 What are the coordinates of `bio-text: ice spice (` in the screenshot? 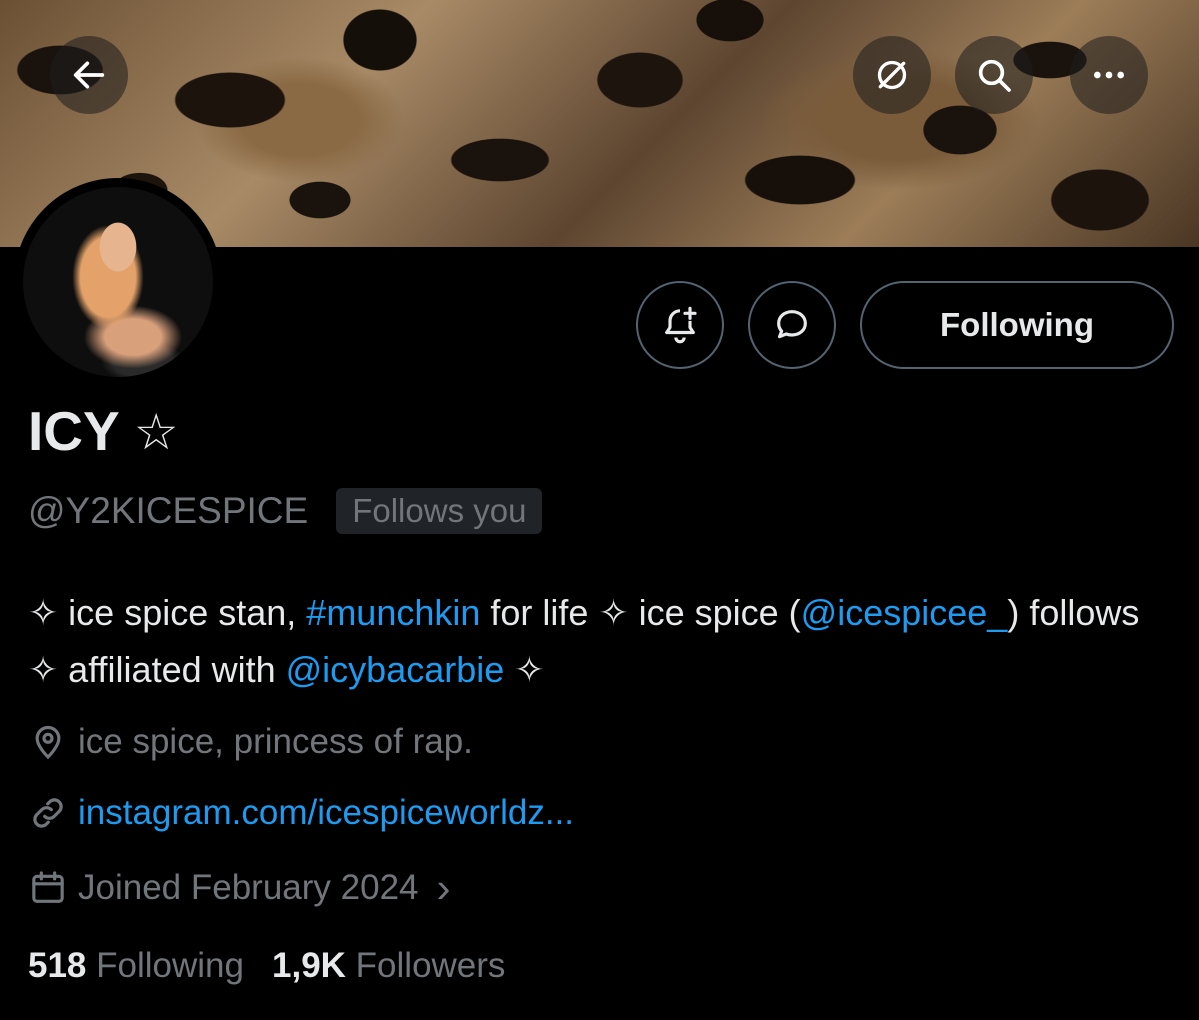 It's located at (714, 612).